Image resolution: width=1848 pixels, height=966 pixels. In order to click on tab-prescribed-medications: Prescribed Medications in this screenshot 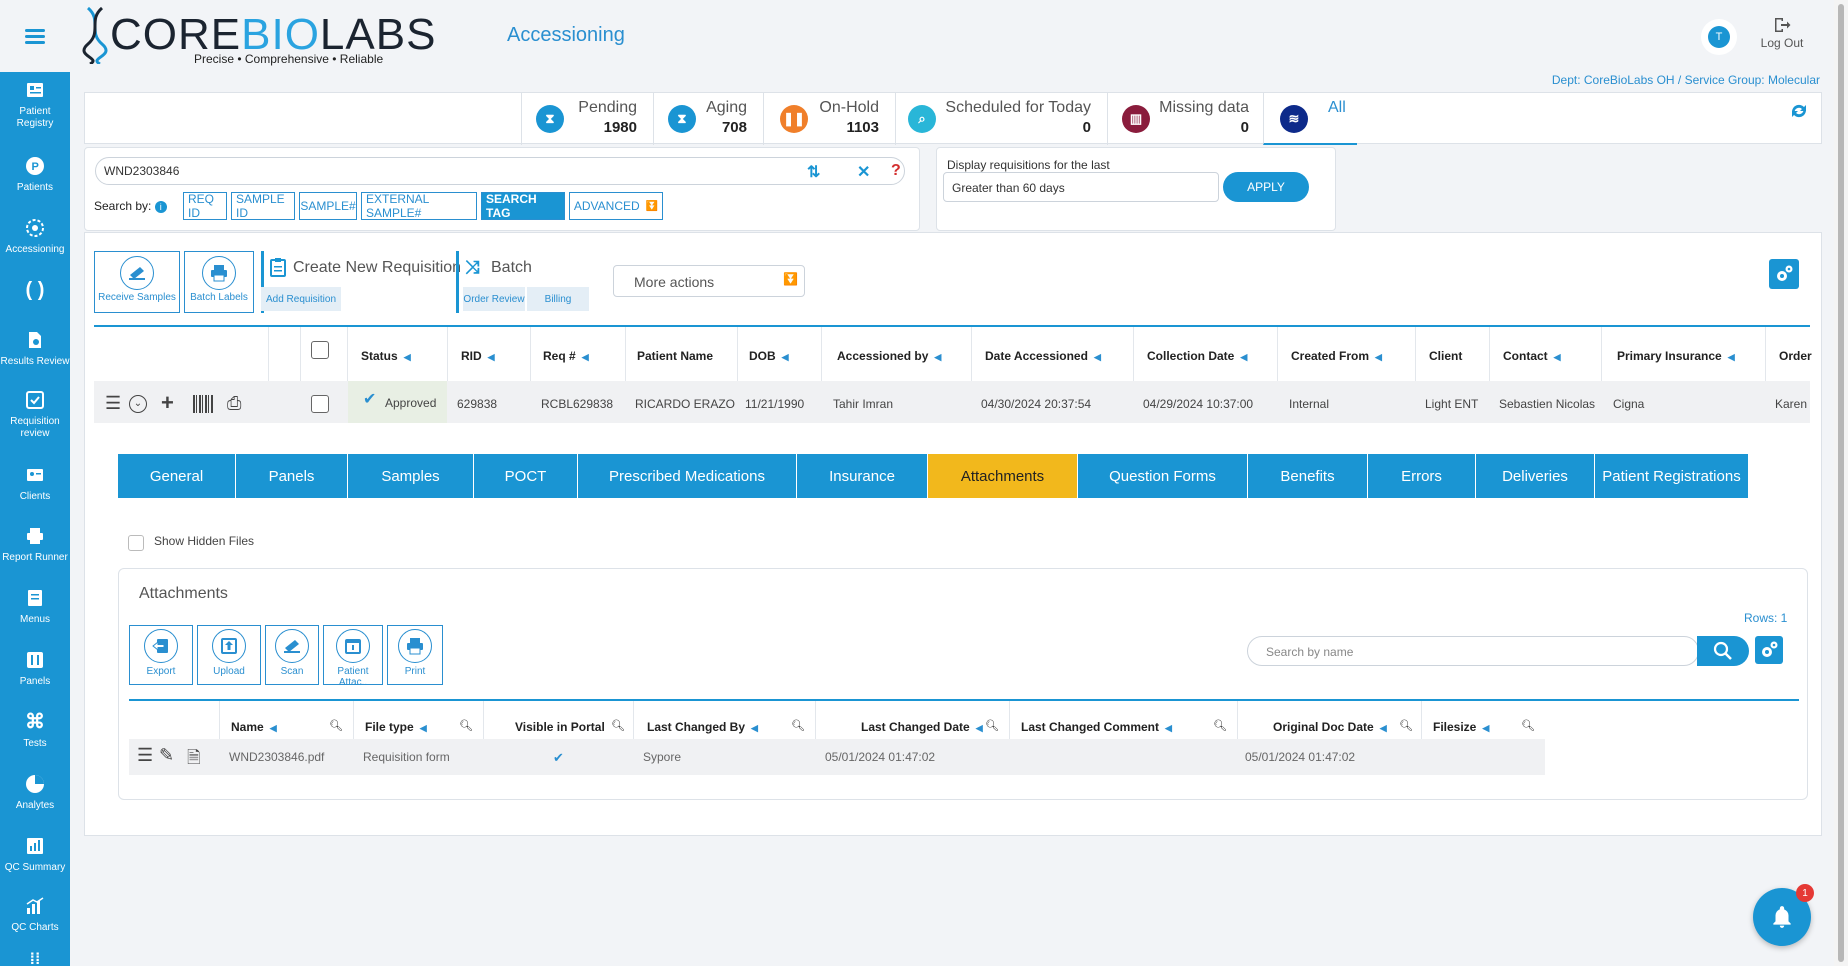, I will do `click(687, 476)`.